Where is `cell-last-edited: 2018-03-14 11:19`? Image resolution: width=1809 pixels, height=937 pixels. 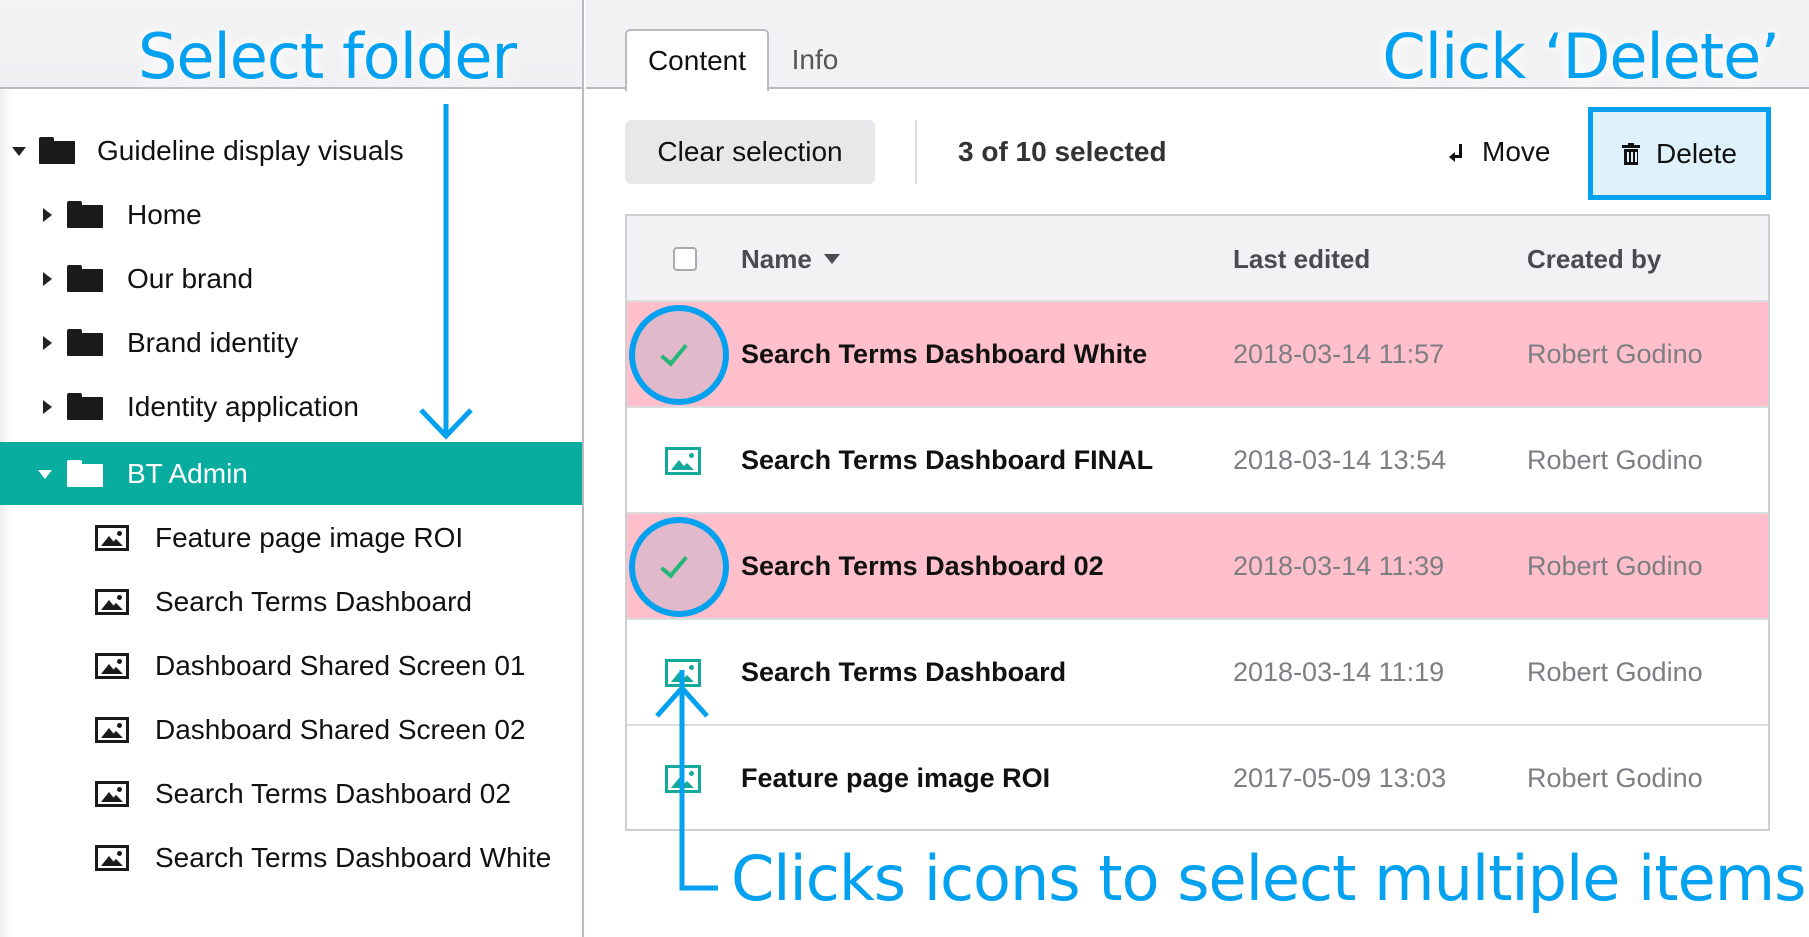 cell-last-edited: 2018-03-14 11:19 is located at coordinates (1339, 671).